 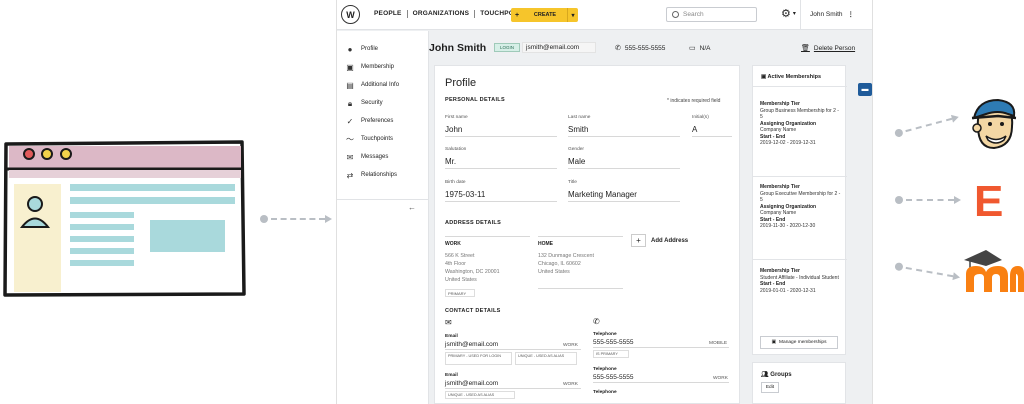 I want to click on email-type: WORK, so click(x=570, y=384).